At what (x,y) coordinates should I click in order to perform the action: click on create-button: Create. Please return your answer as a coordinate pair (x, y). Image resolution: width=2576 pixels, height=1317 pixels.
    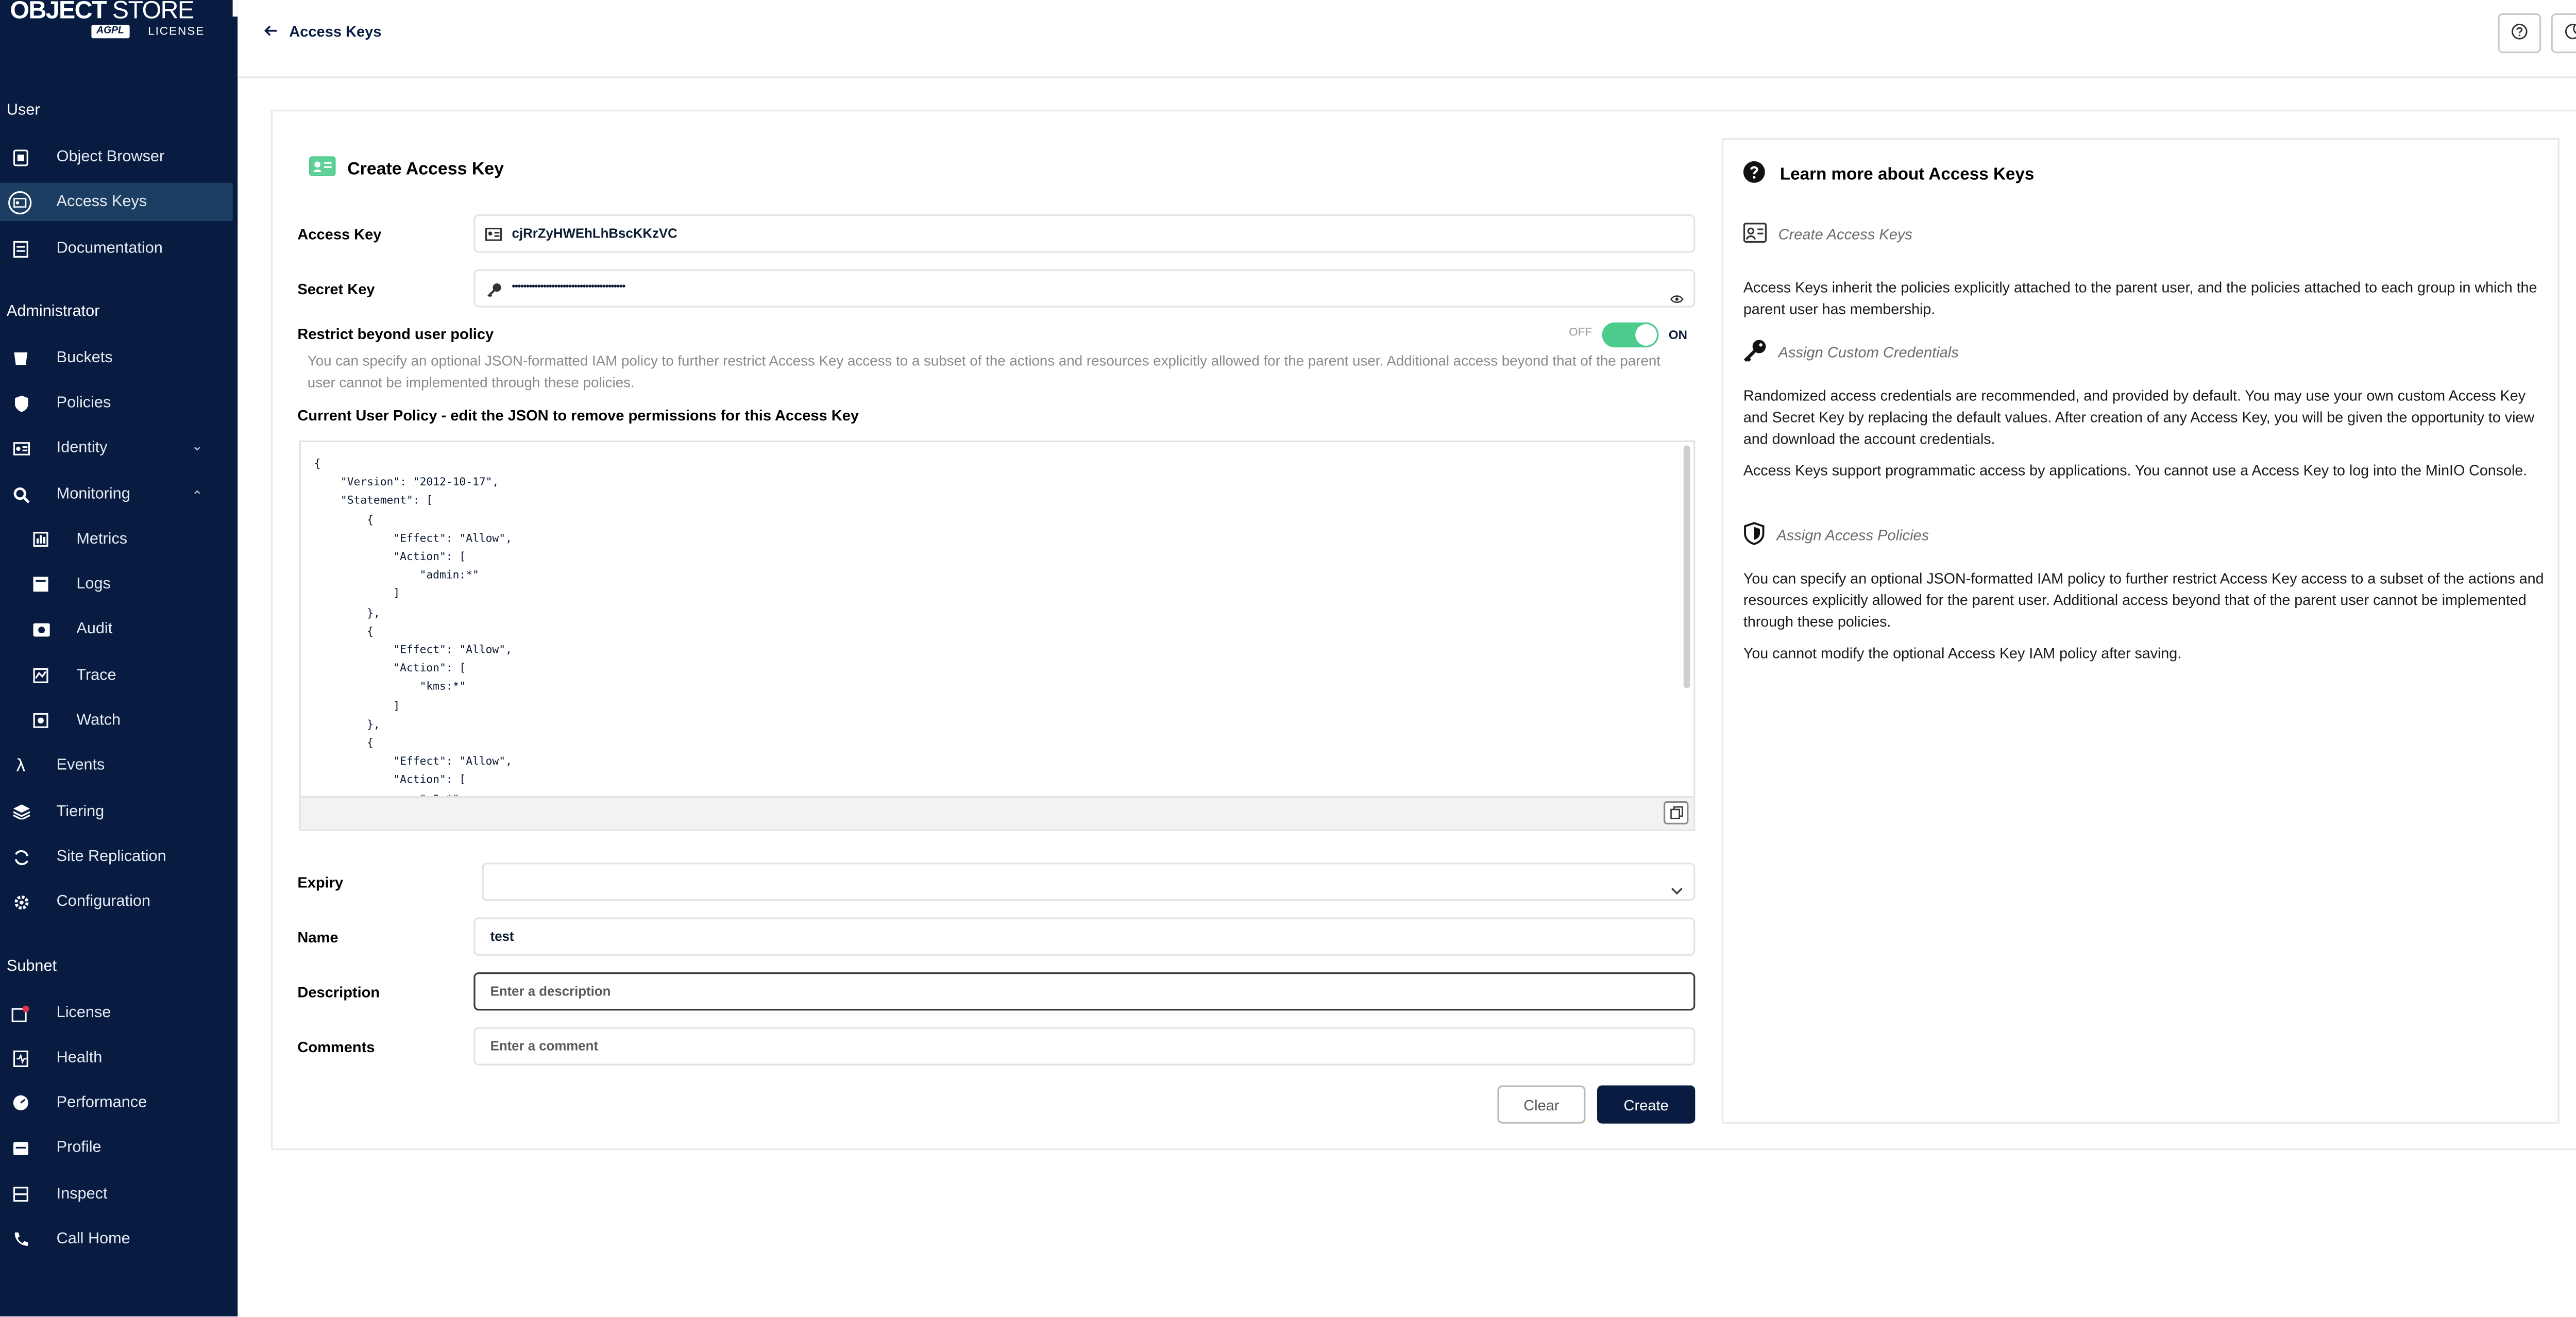
    Looking at the image, I should click on (1646, 1104).